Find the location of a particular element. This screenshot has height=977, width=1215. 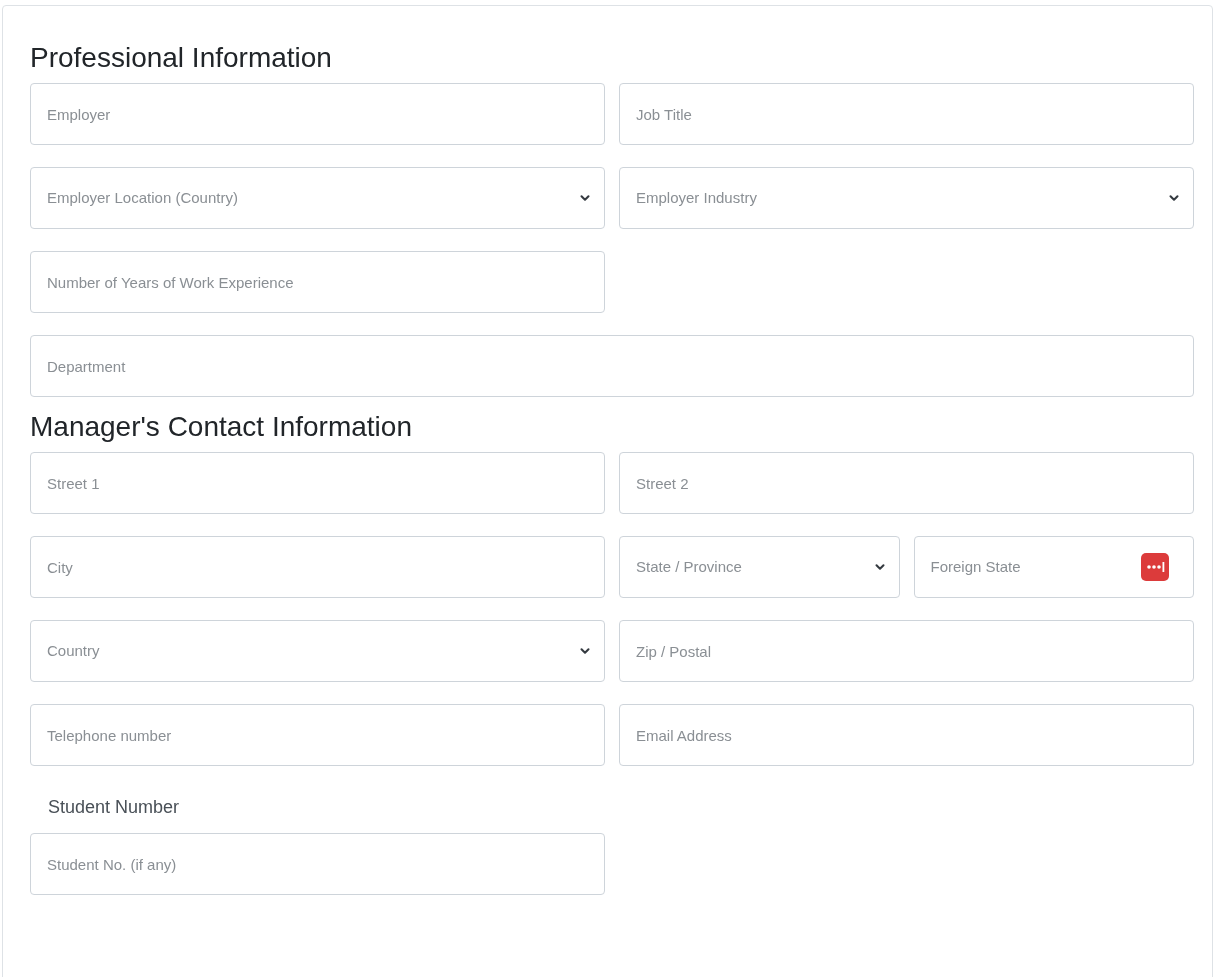

text-field: Email Address is located at coordinates (906, 735).